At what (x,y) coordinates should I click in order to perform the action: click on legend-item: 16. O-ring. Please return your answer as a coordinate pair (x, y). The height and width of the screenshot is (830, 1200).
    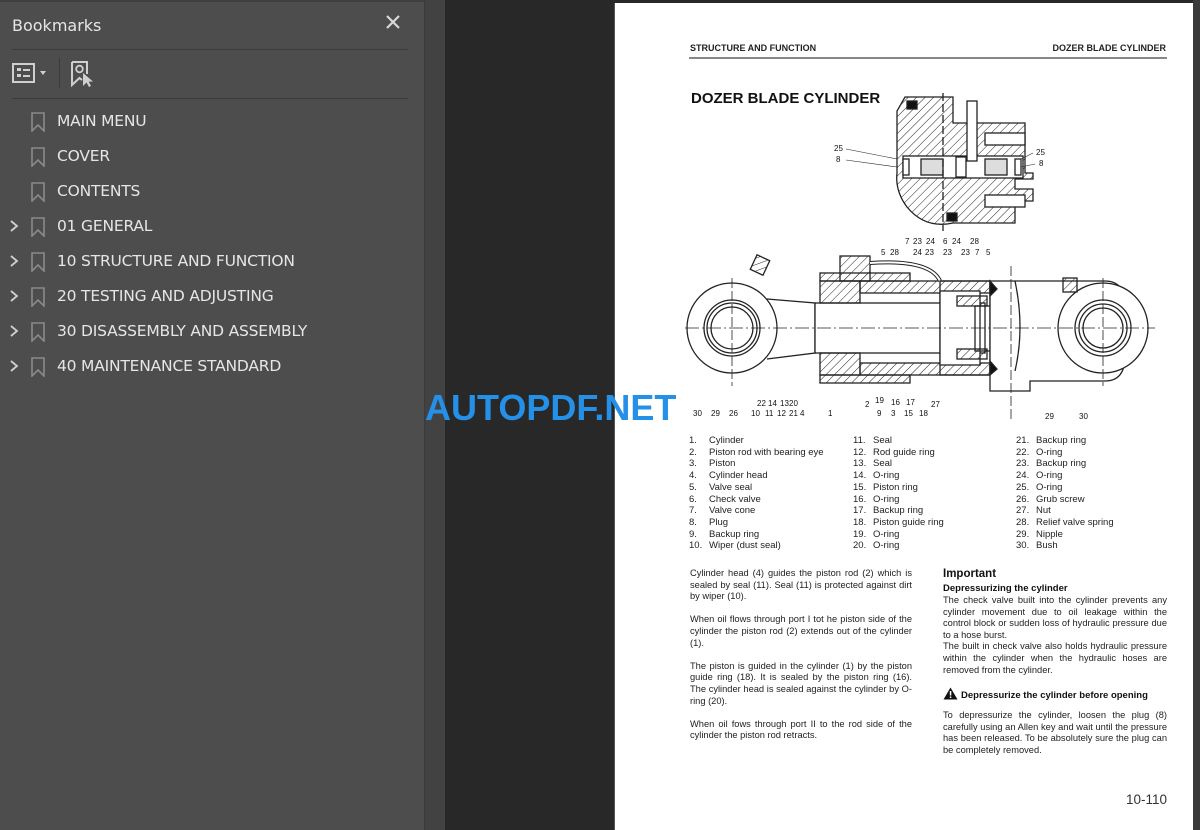
    Looking at the image, I should click on (876, 499).